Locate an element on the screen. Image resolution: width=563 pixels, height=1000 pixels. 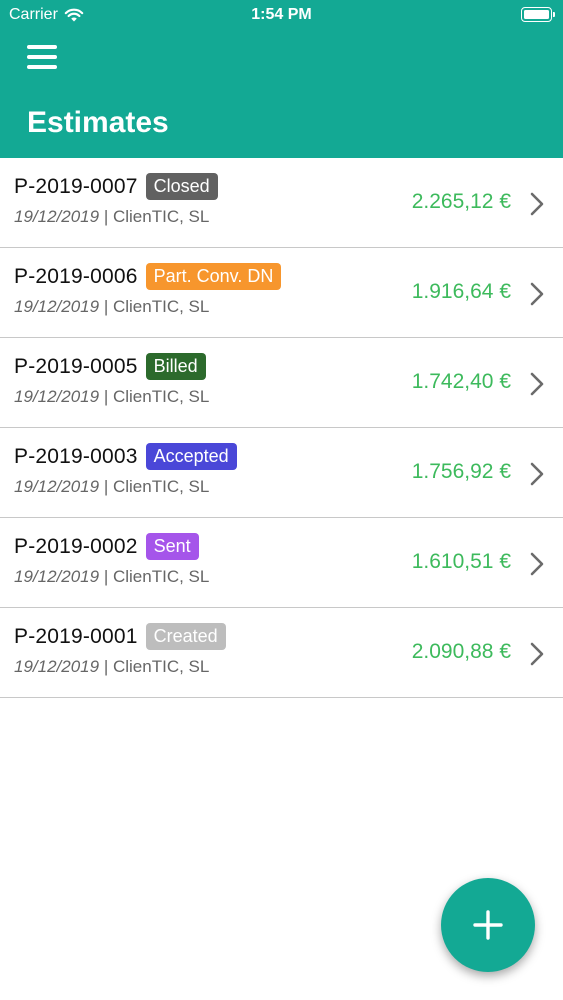
plus-icon is located at coordinates (488, 925).